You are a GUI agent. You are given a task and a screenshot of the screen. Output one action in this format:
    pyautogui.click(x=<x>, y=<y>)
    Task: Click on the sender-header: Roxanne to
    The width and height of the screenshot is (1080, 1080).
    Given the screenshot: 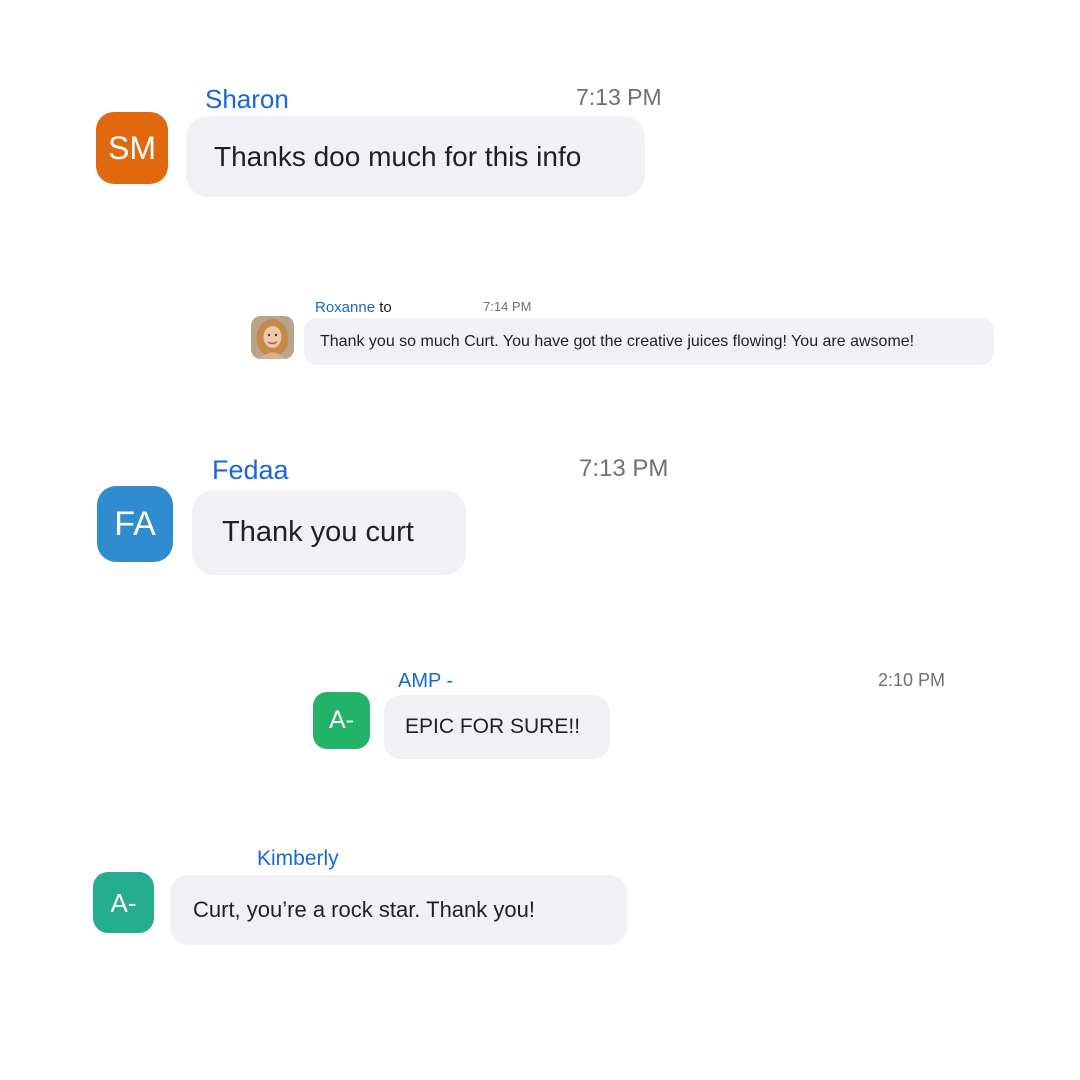 What is the action you would take?
    pyautogui.click(x=353, y=307)
    